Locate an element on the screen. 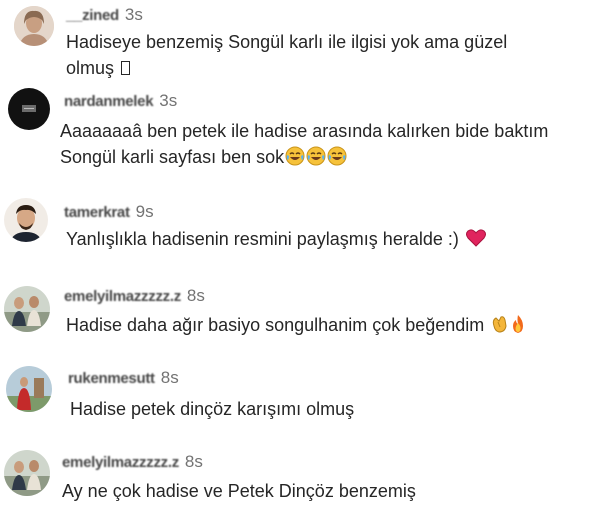 This screenshot has height=516, width=594. comment-username: __zined is located at coordinates (92, 15).